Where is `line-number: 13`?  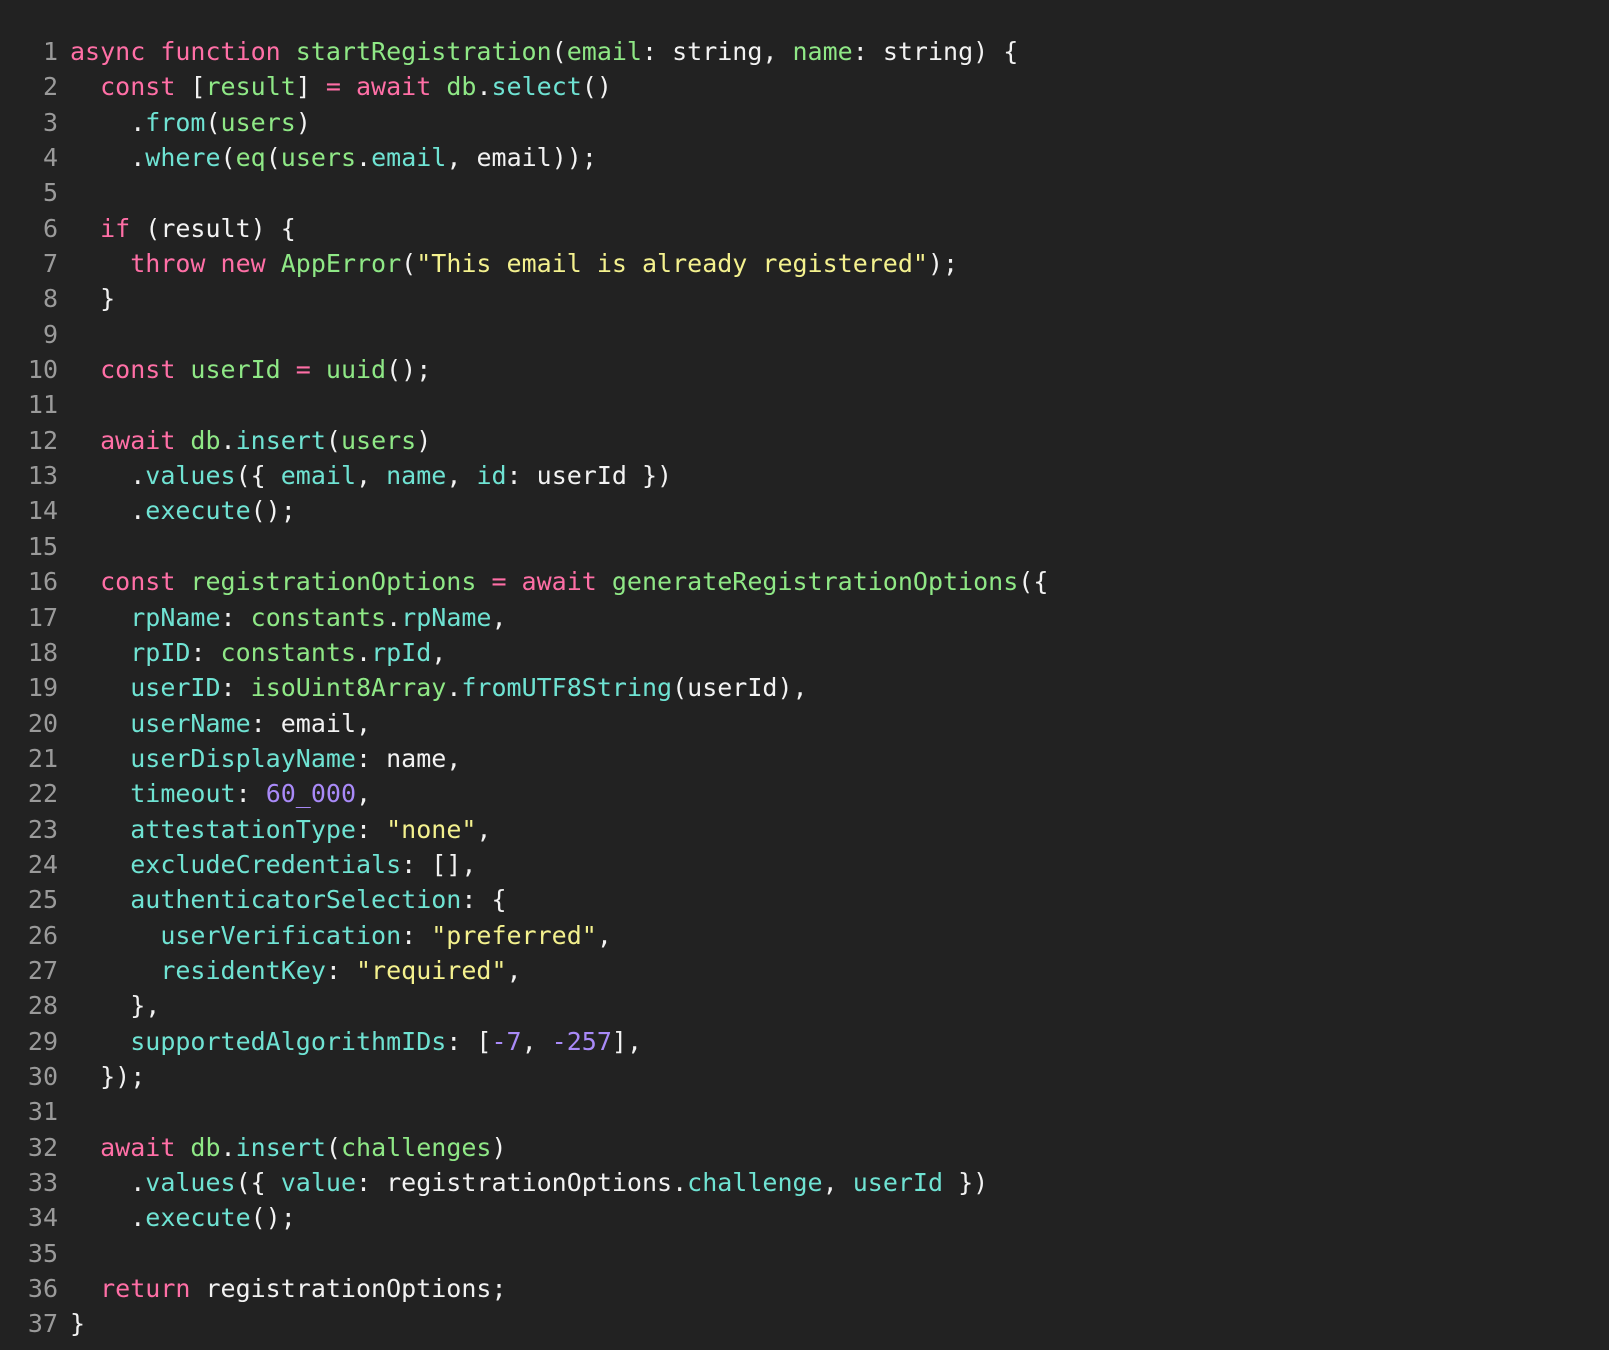
line-number: 13 is located at coordinates (42, 476).